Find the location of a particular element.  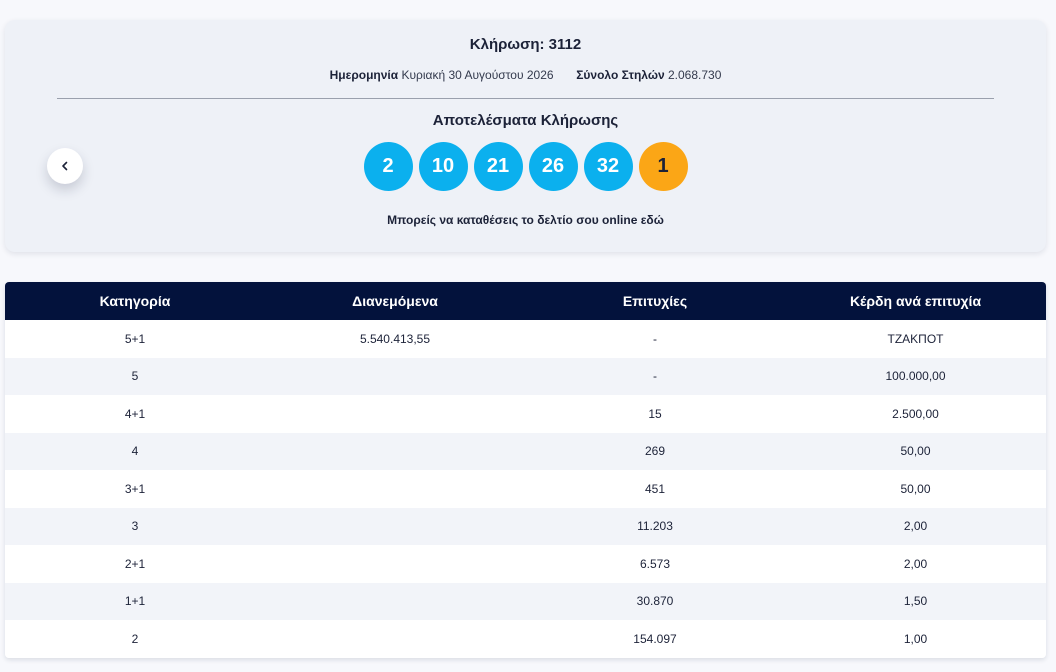

header-category: Κατηγορία is located at coordinates (135, 301).